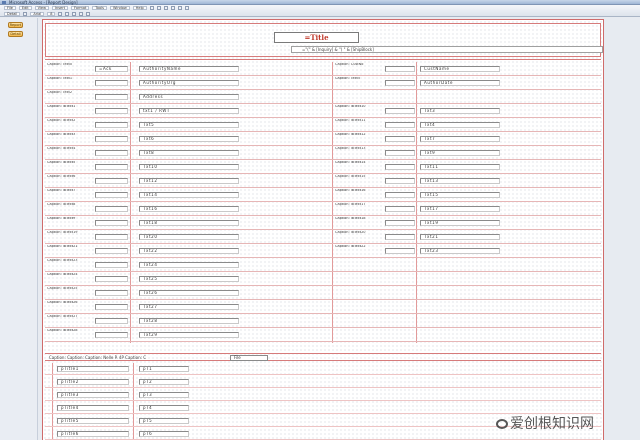 This screenshot has width=640, height=440. I want to click on footer-label-textbox: pTitle1, so click(93, 369).